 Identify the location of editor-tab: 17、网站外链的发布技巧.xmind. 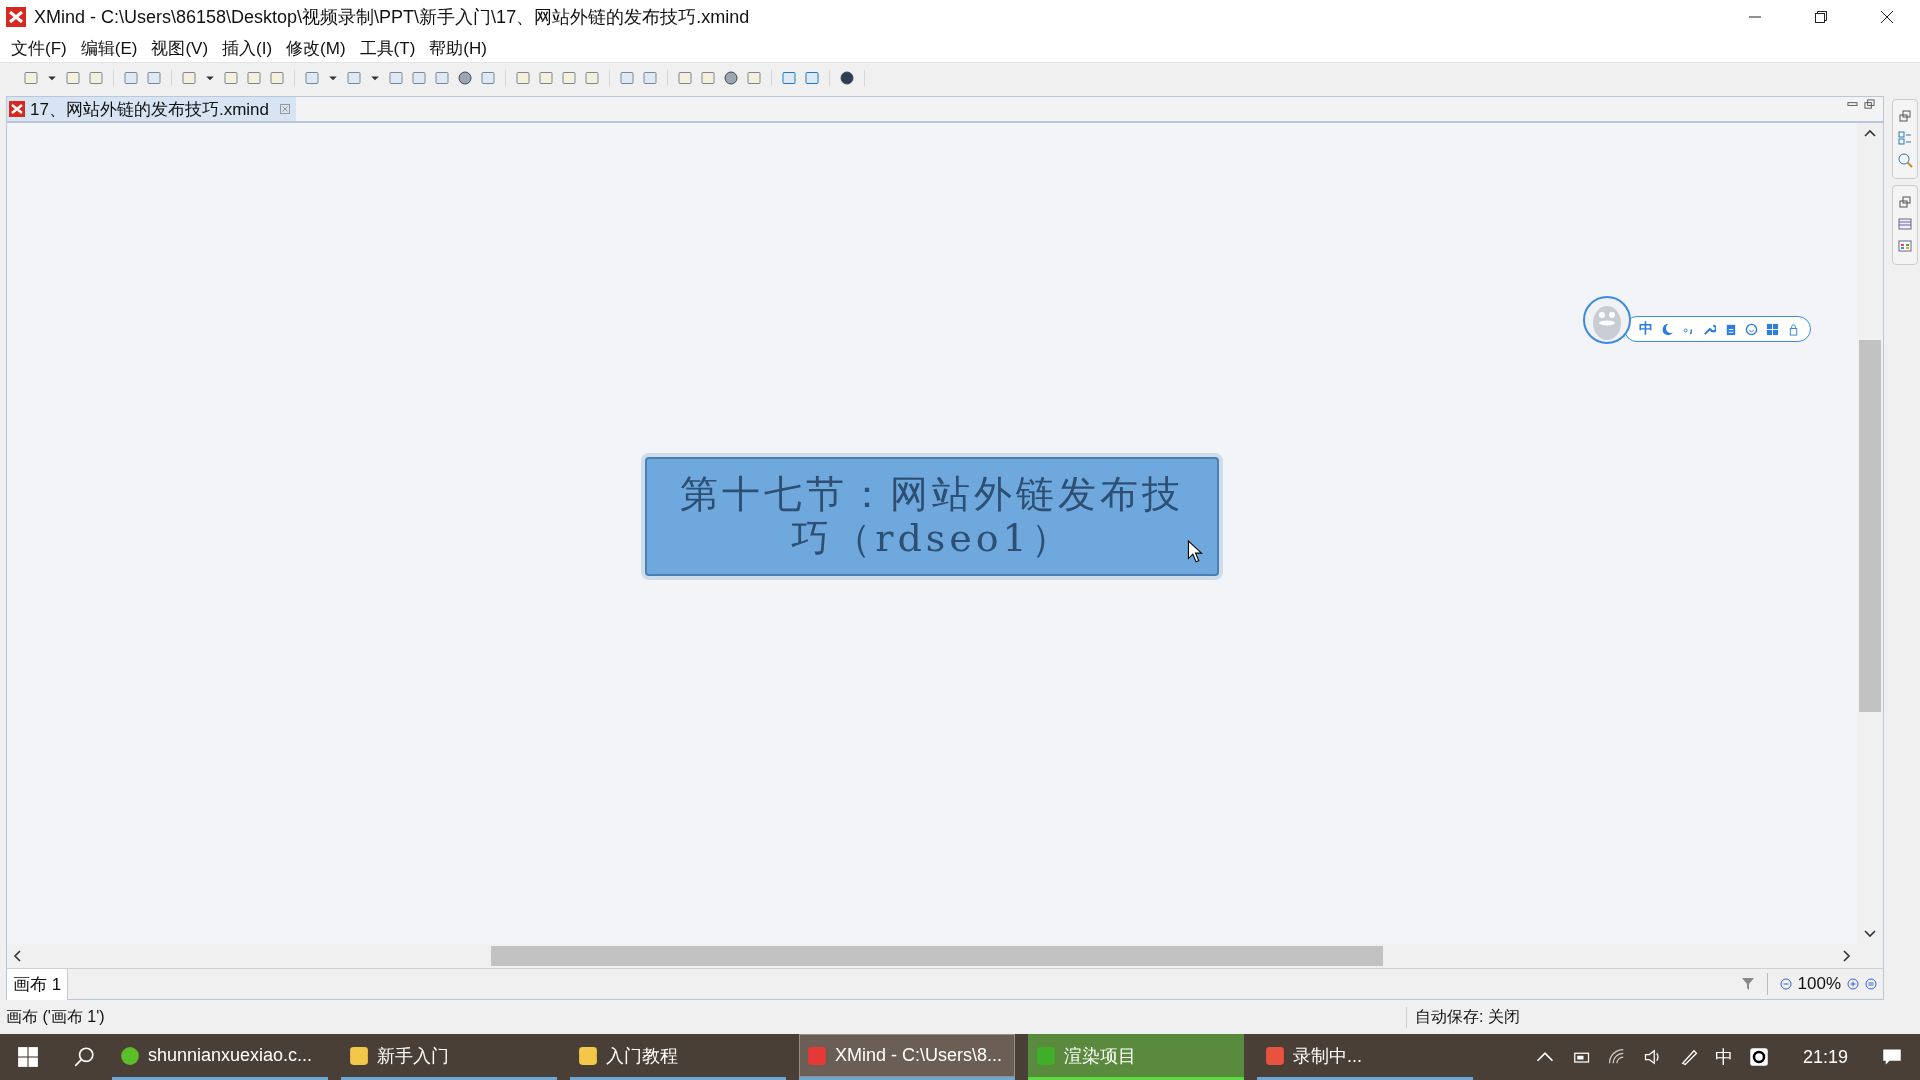
(151, 109).